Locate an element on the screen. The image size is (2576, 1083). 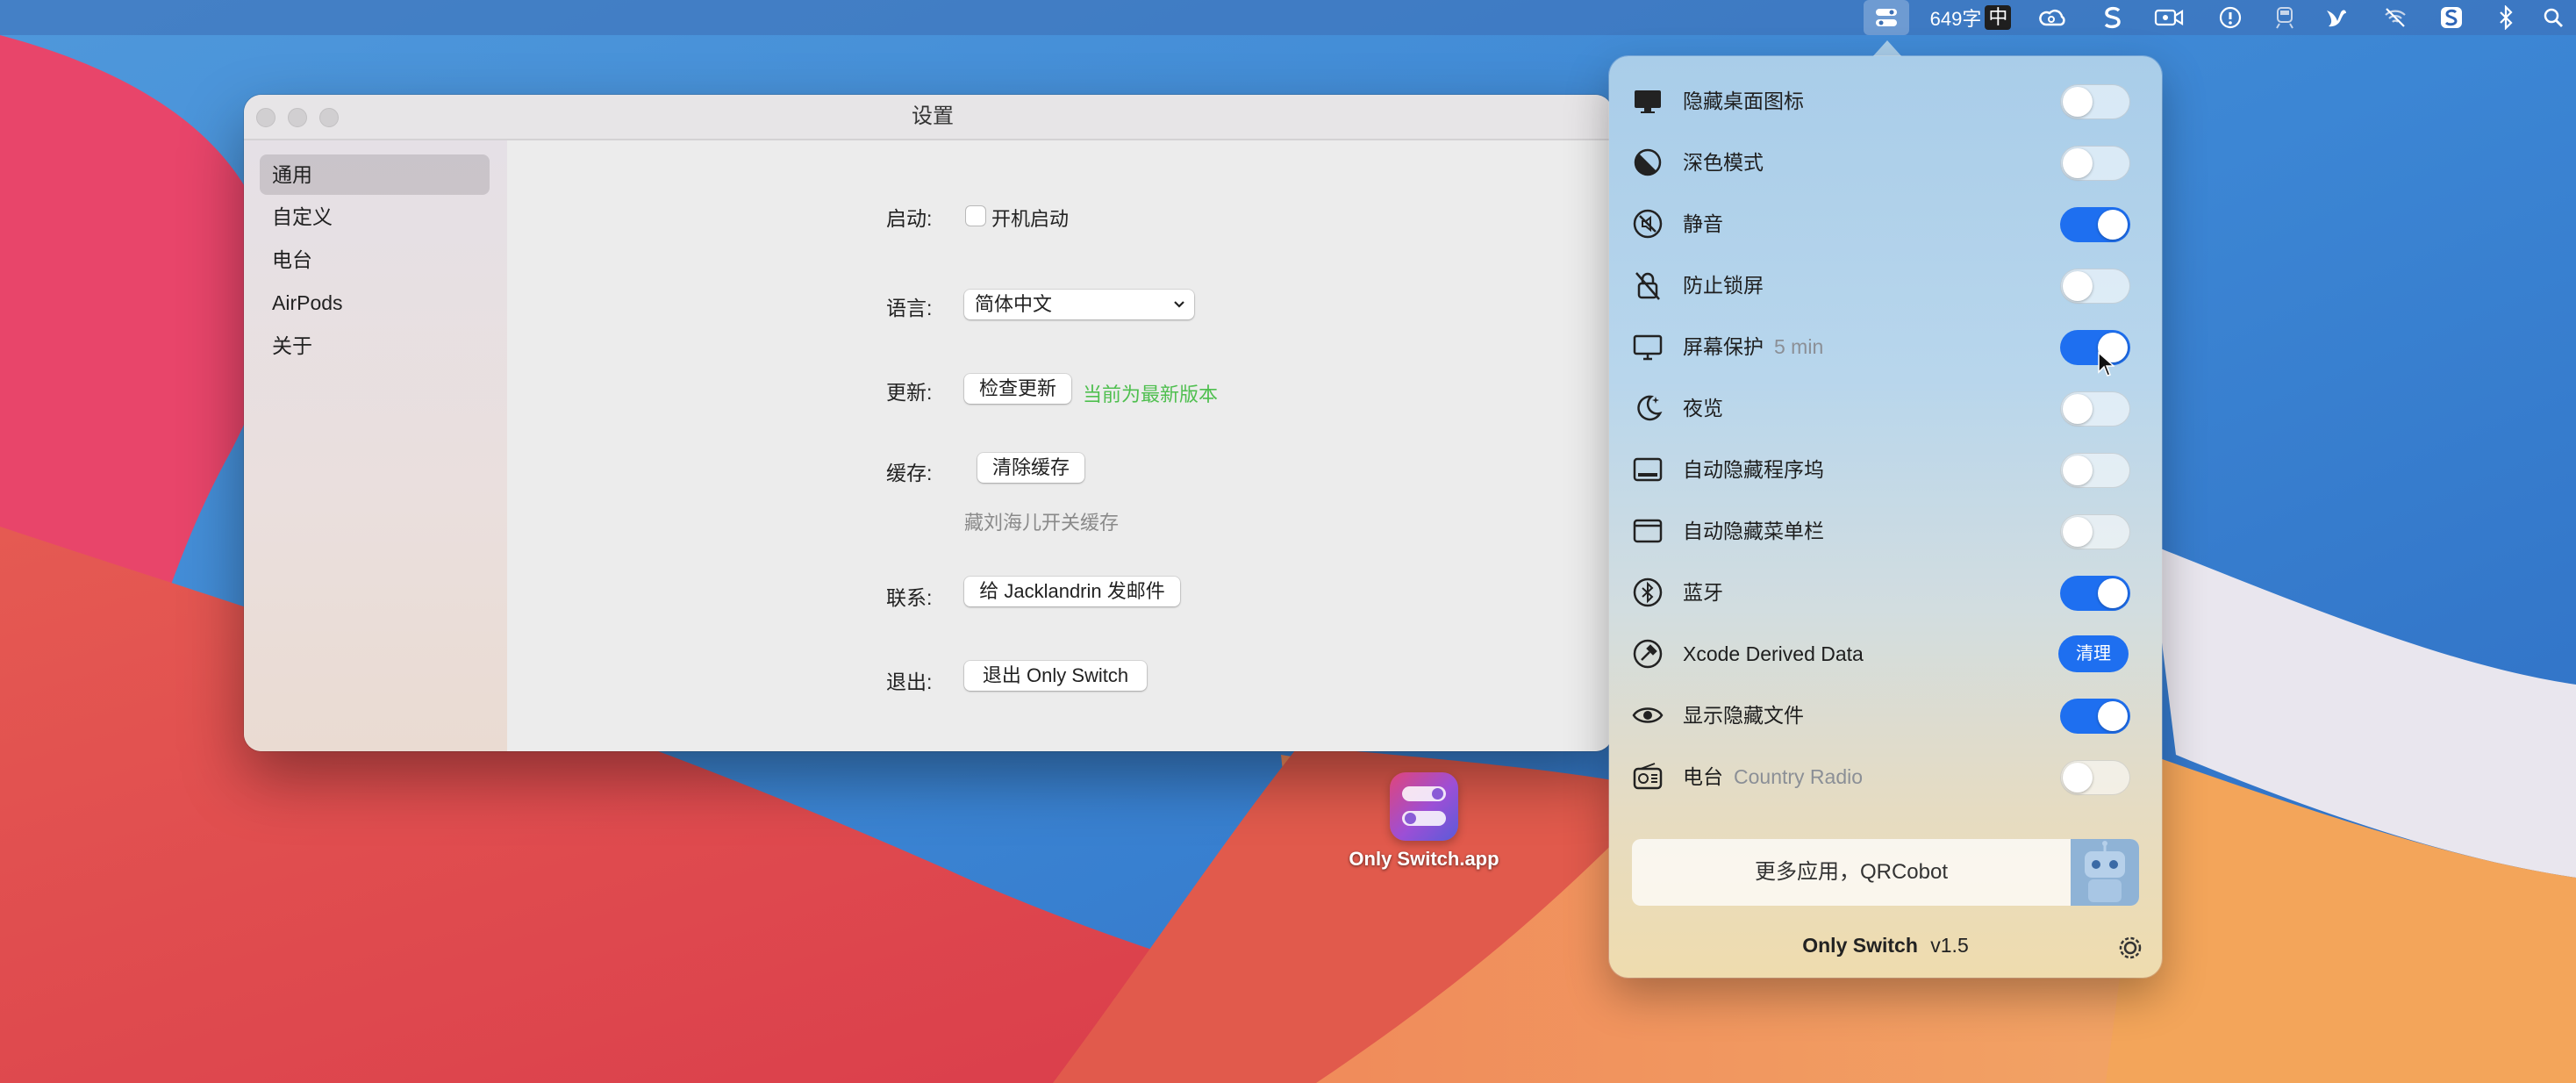
settings-sidebar: 通用 自定义 电台 AirPods 关于 is located at coordinates (376, 445).